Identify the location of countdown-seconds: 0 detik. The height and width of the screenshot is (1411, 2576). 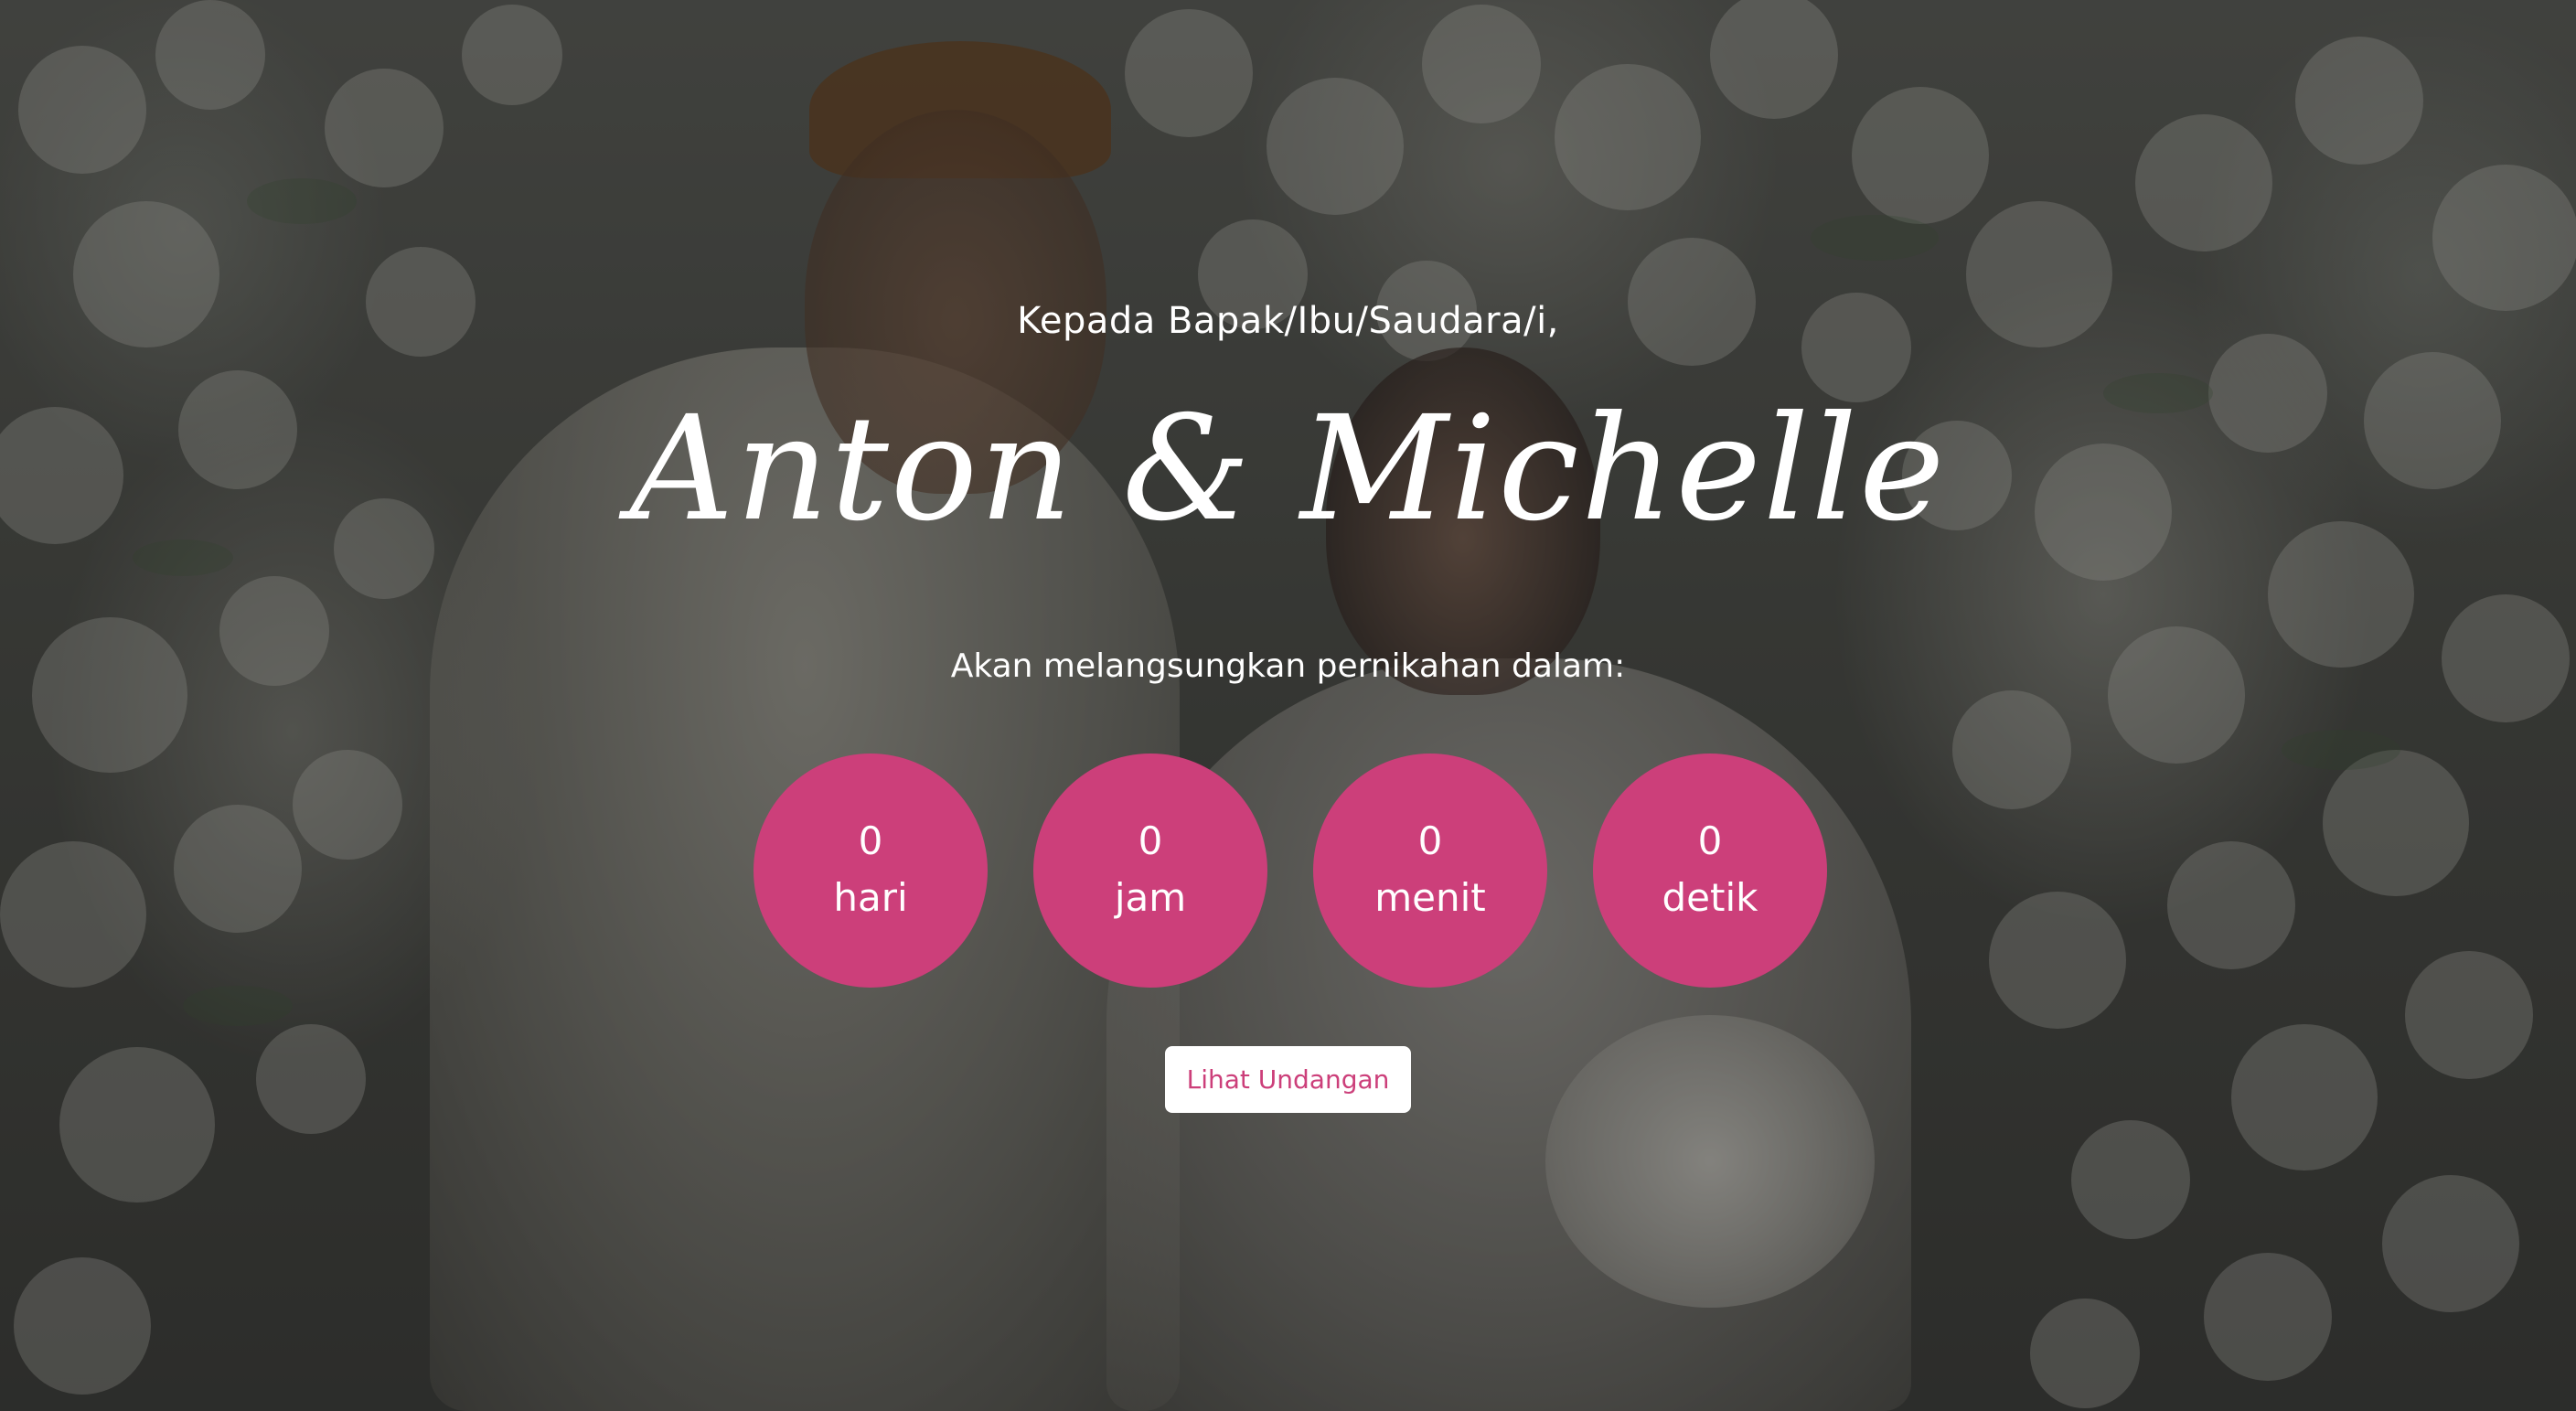
(1710, 871).